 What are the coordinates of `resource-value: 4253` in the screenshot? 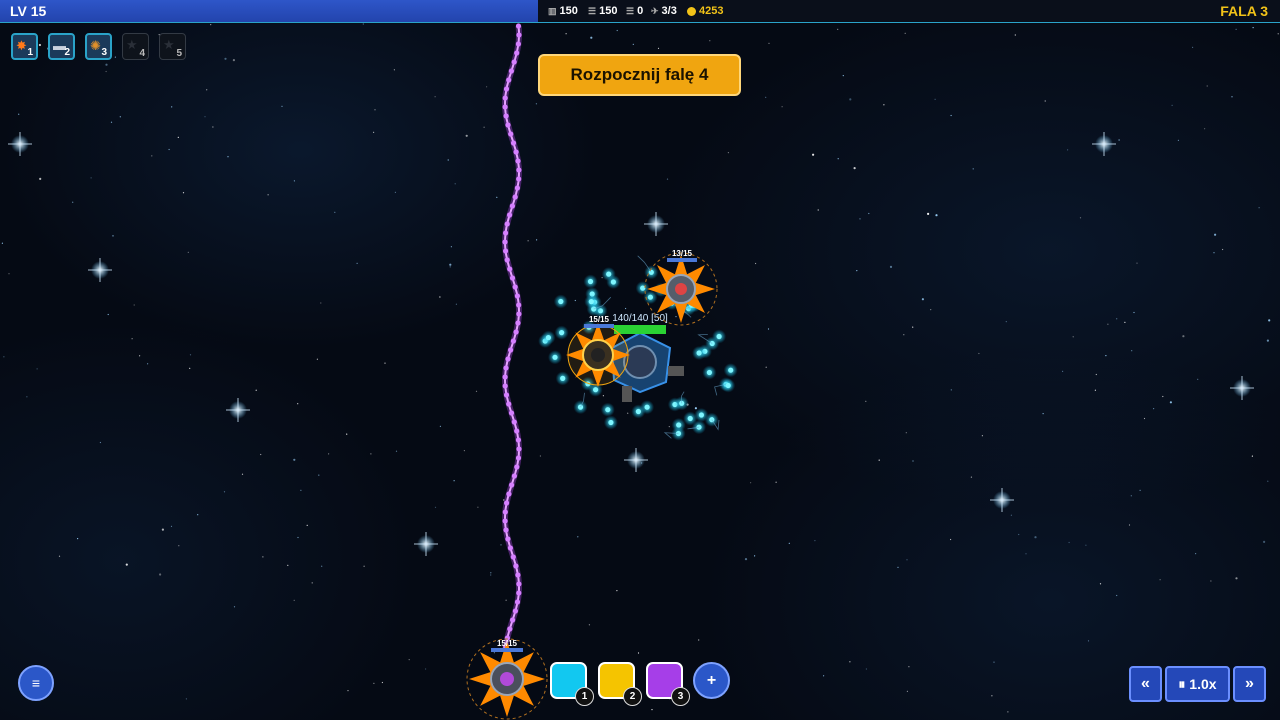 It's located at (711, 11).